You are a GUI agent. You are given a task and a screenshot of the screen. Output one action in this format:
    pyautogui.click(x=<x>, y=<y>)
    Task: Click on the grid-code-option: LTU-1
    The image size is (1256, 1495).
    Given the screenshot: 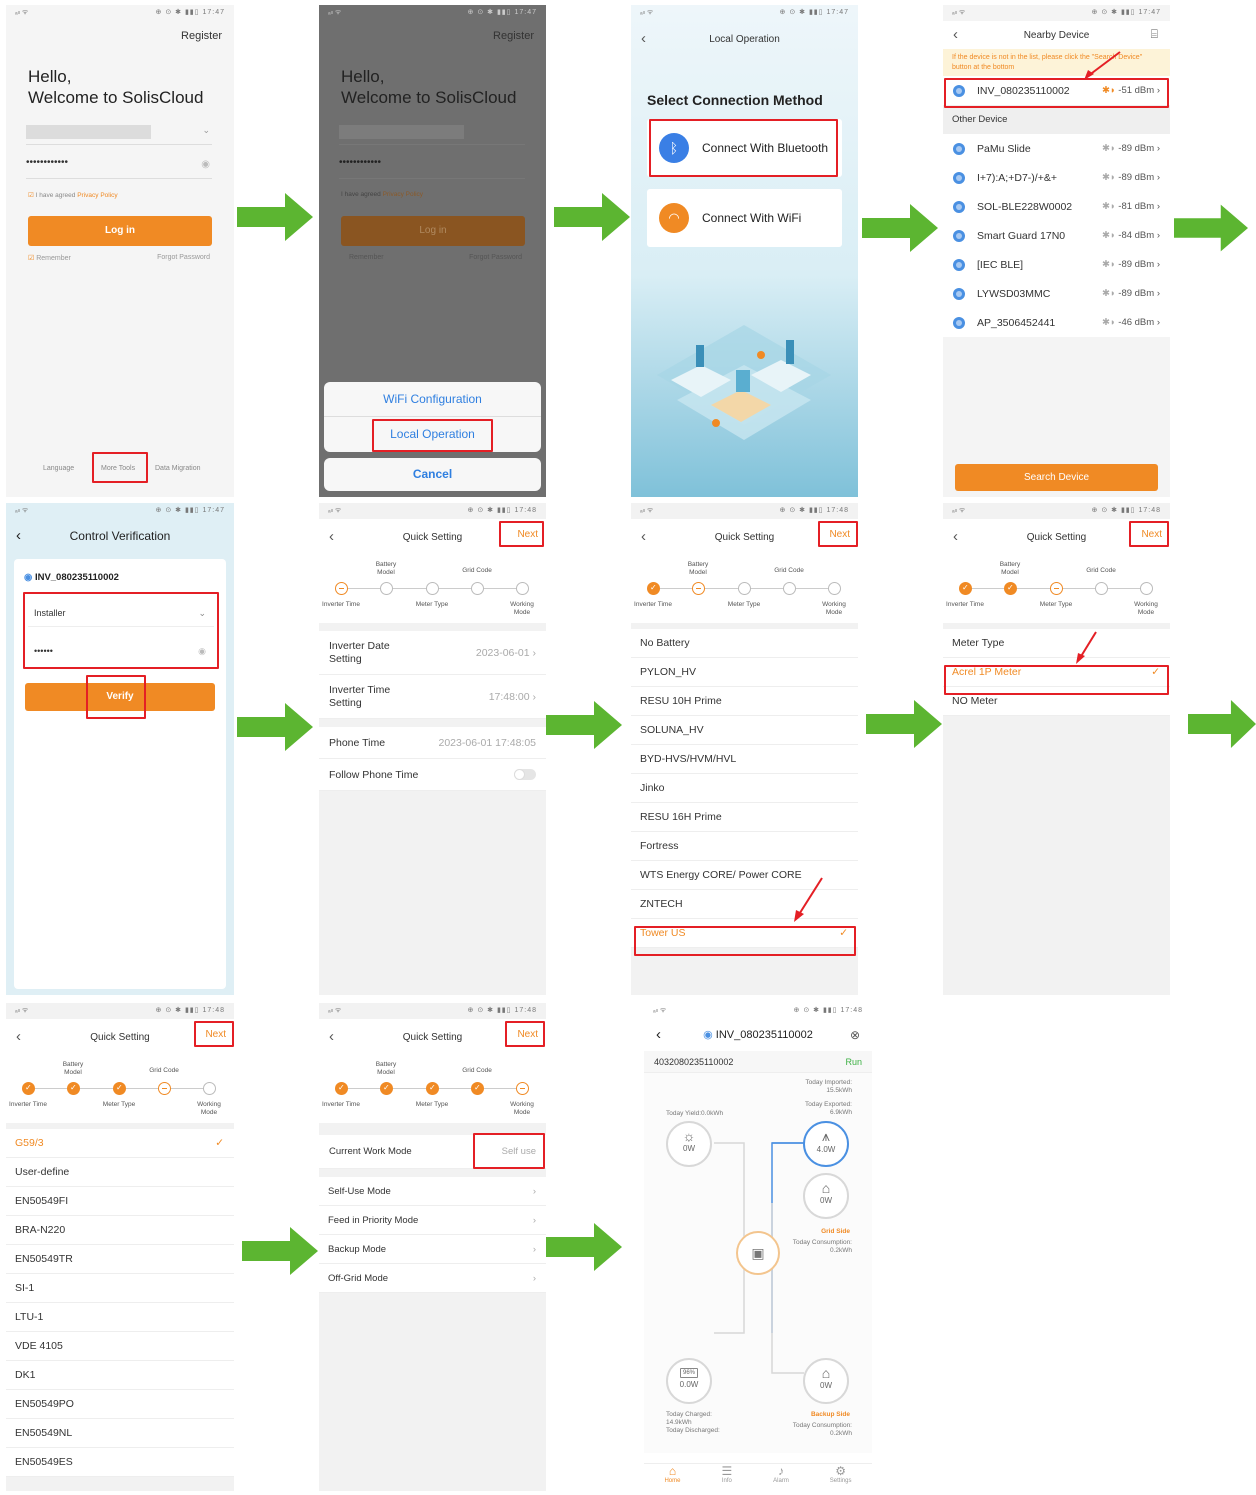 What is the action you would take?
    pyautogui.click(x=120, y=1317)
    